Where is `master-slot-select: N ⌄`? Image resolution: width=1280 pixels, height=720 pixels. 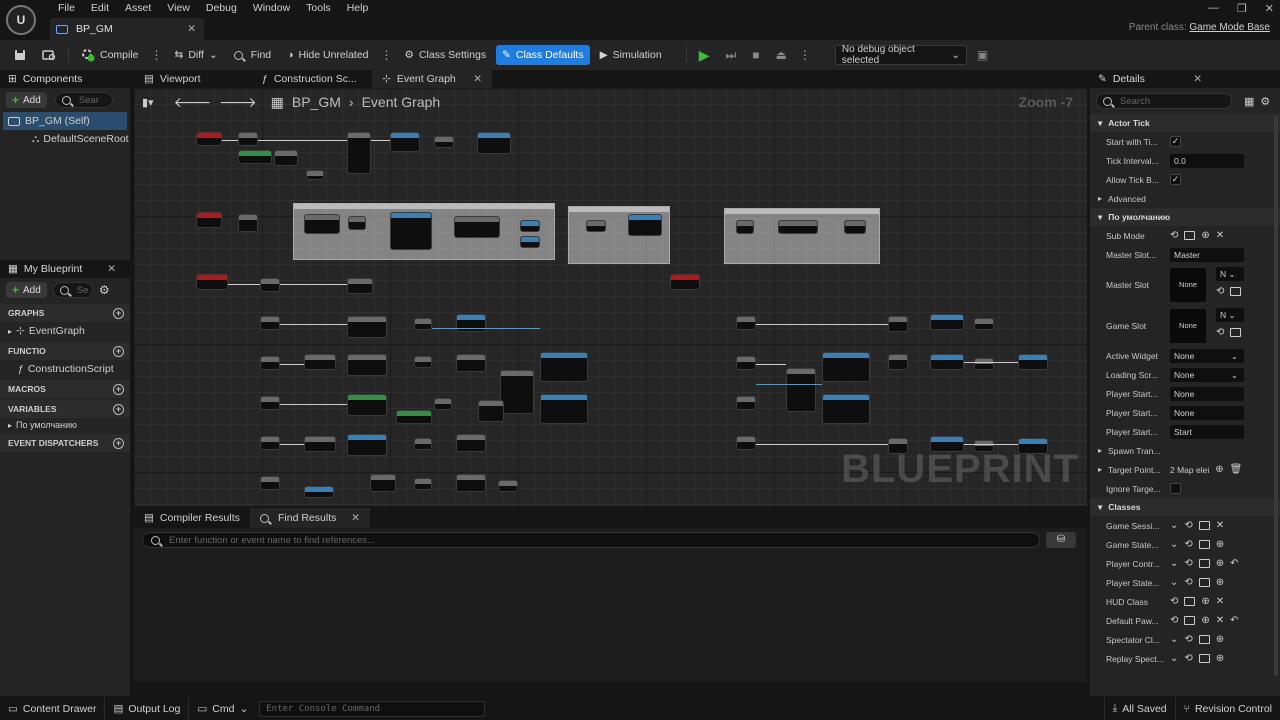 master-slot-select: N ⌄ is located at coordinates (1230, 274).